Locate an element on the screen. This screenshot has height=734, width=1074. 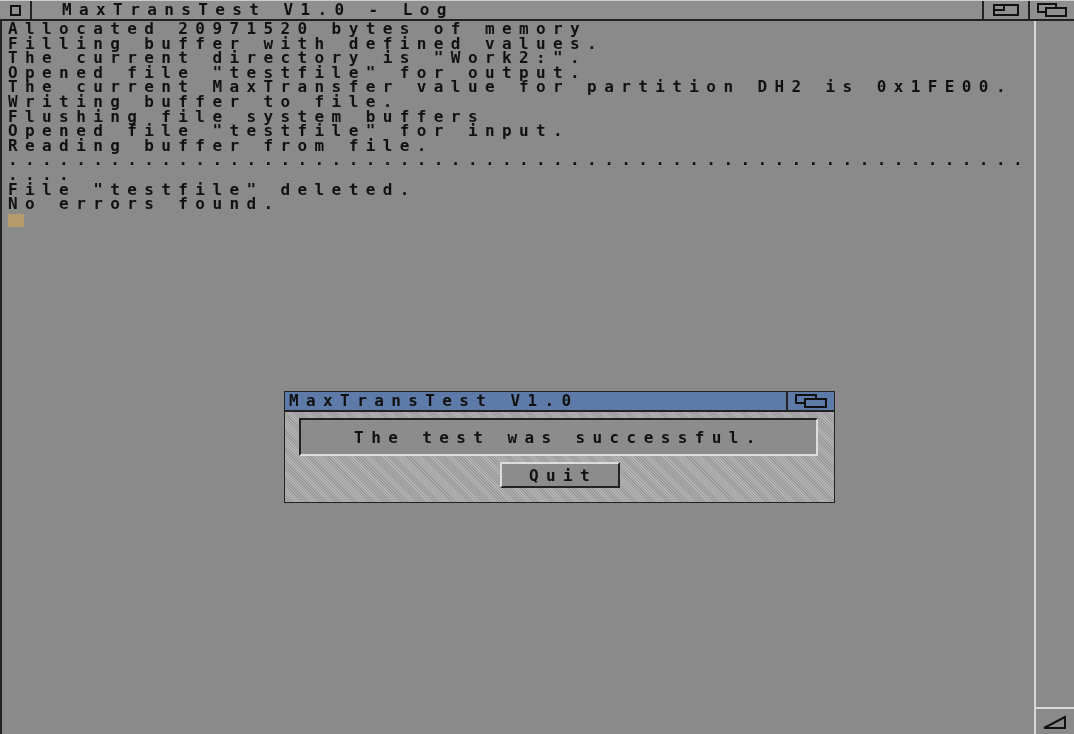
log-line: File "testfile" deleted. is located at coordinates (213, 190).